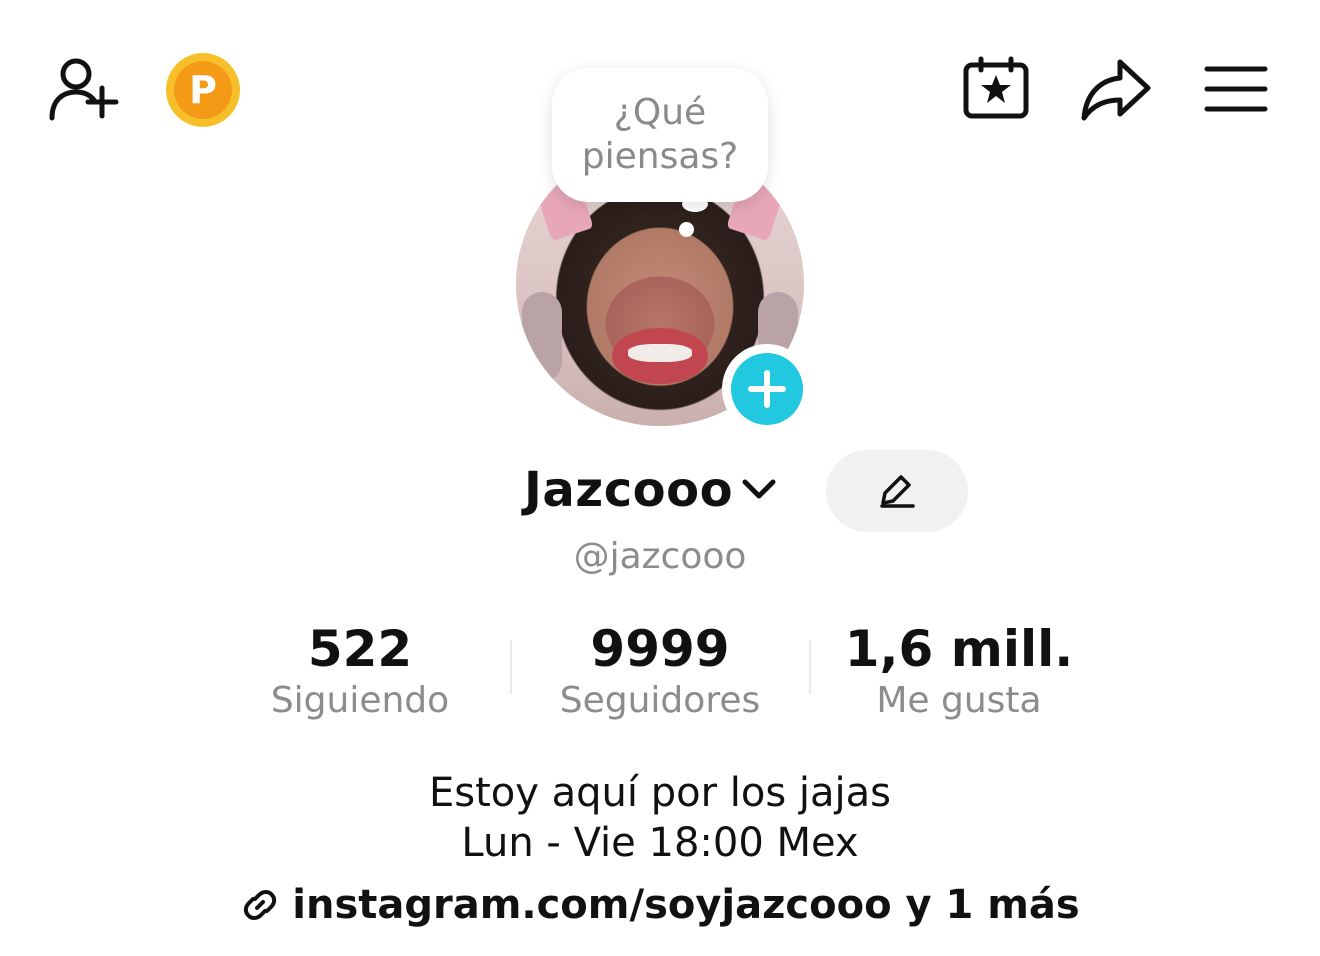  What do you see at coordinates (660, 112) in the screenshot?
I see `thought-bubble-line1: ¿Qué` at bounding box center [660, 112].